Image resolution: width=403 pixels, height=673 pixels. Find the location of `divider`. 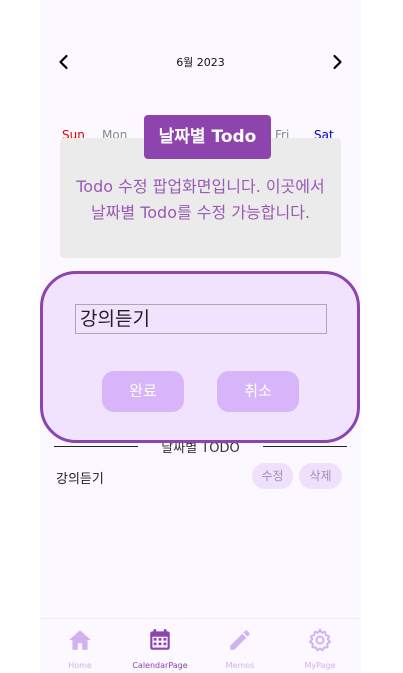

divider is located at coordinates (305, 446).